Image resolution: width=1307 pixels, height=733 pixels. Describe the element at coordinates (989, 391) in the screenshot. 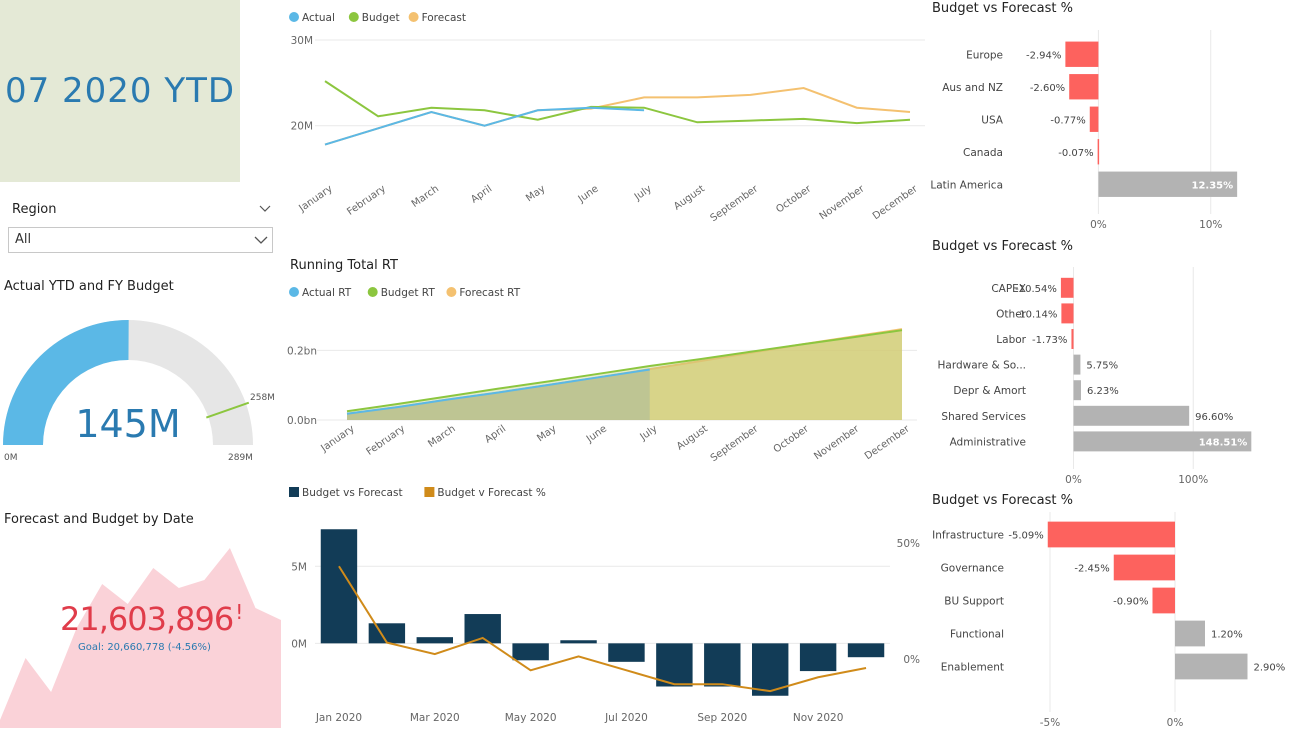

I see `category-label: Depr & Amort` at that location.